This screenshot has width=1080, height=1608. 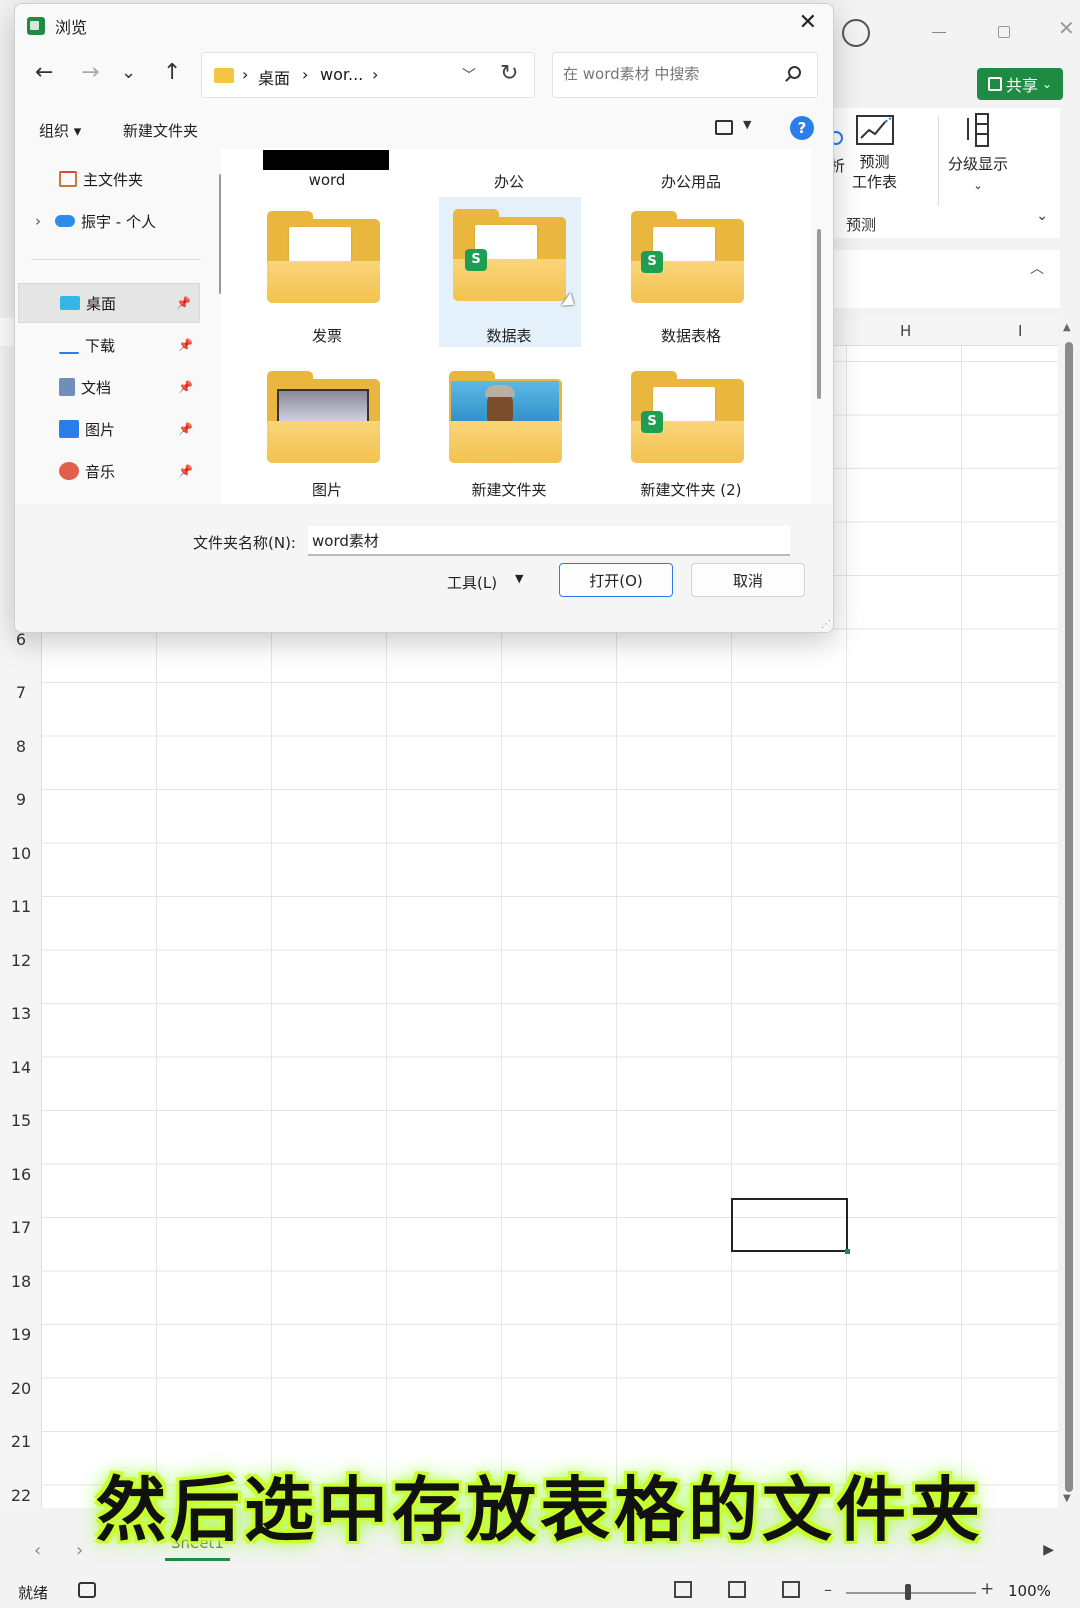 I want to click on cancel-button: 取消, so click(x=748, y=580).